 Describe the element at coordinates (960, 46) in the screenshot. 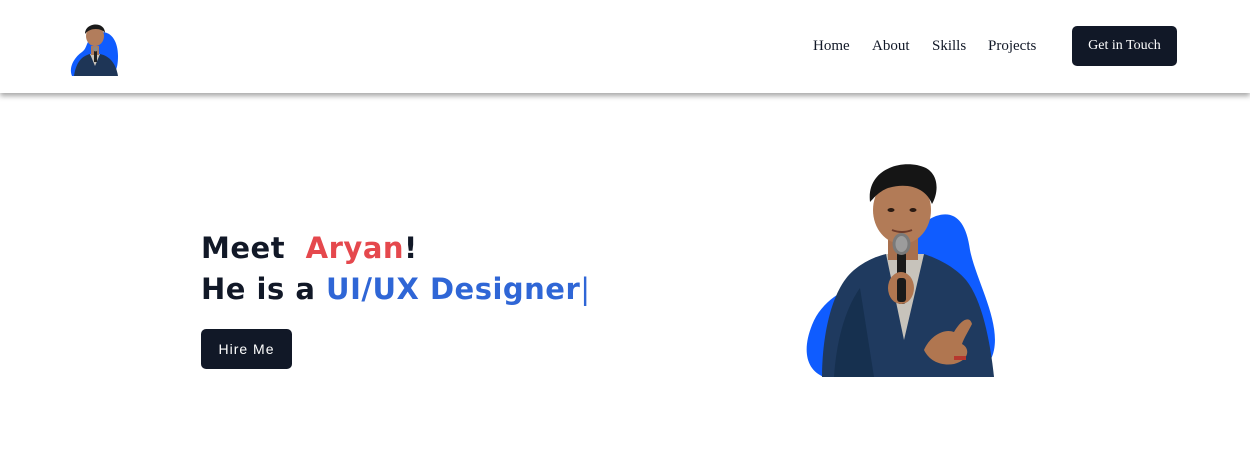

I see `nav-skills-link: Skills` at that location.